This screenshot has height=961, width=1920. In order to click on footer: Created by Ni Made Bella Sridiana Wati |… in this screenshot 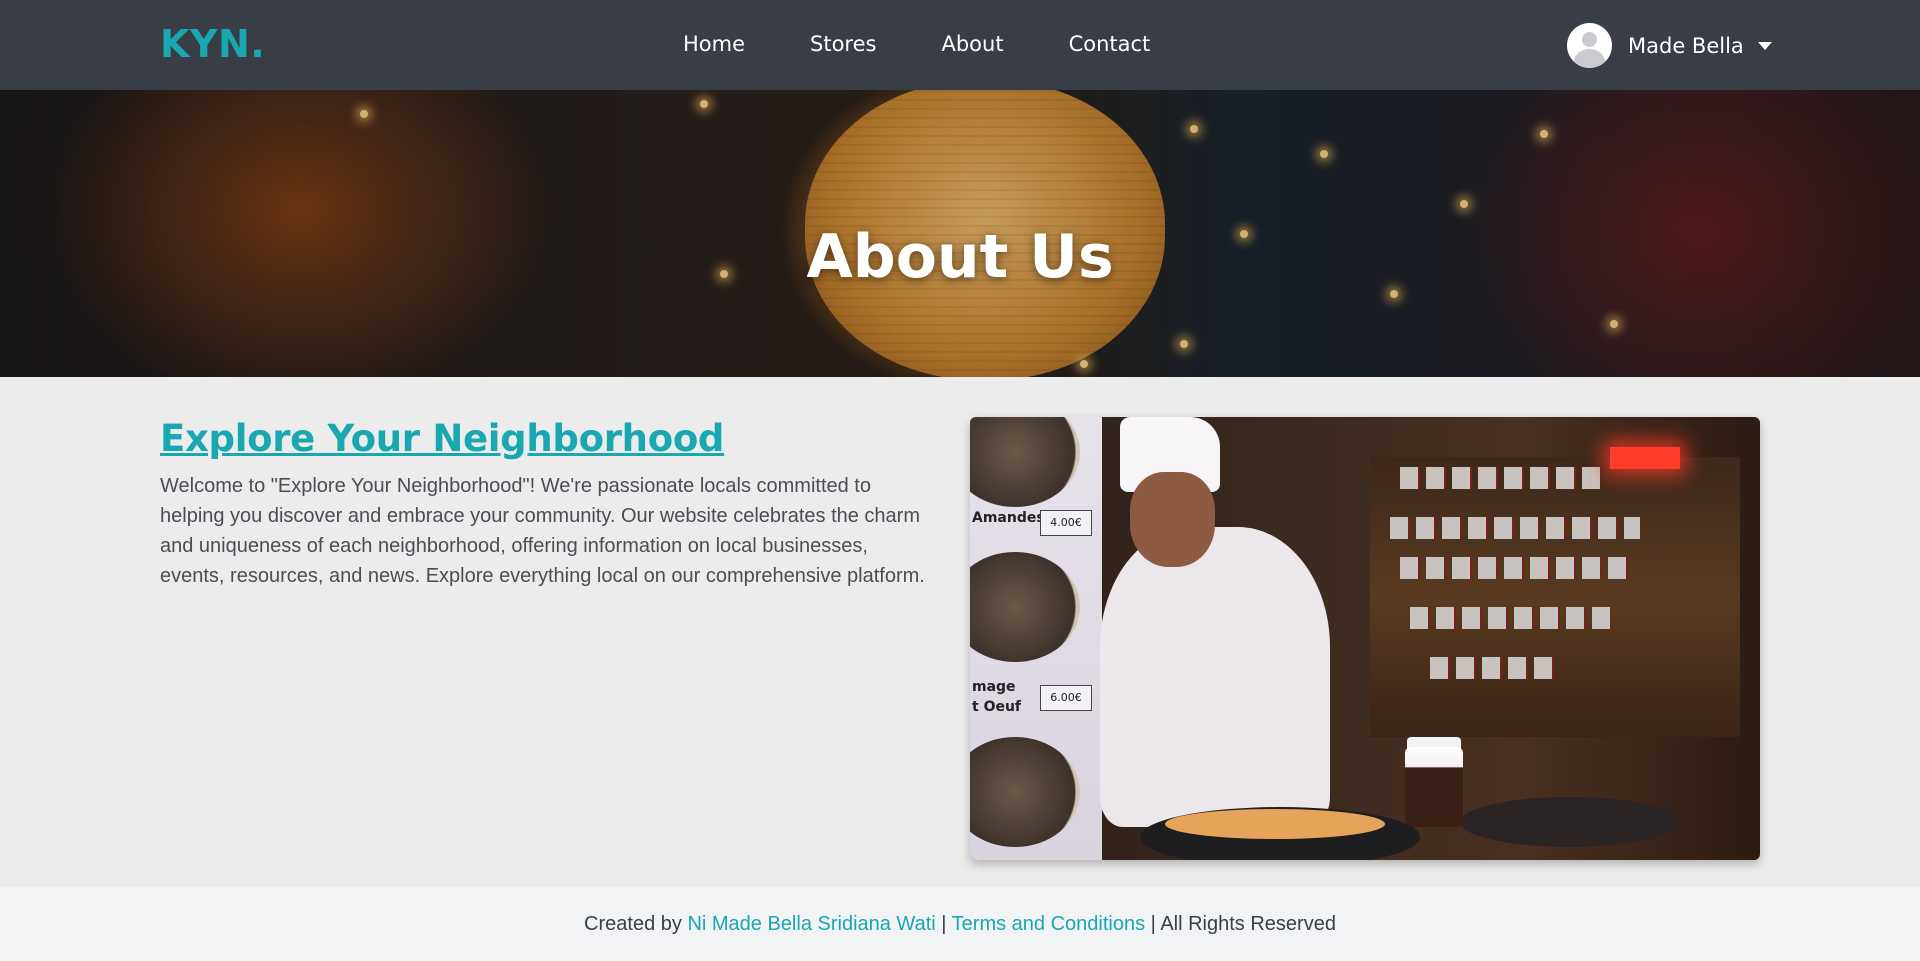, I will do `click(960, 924)`.